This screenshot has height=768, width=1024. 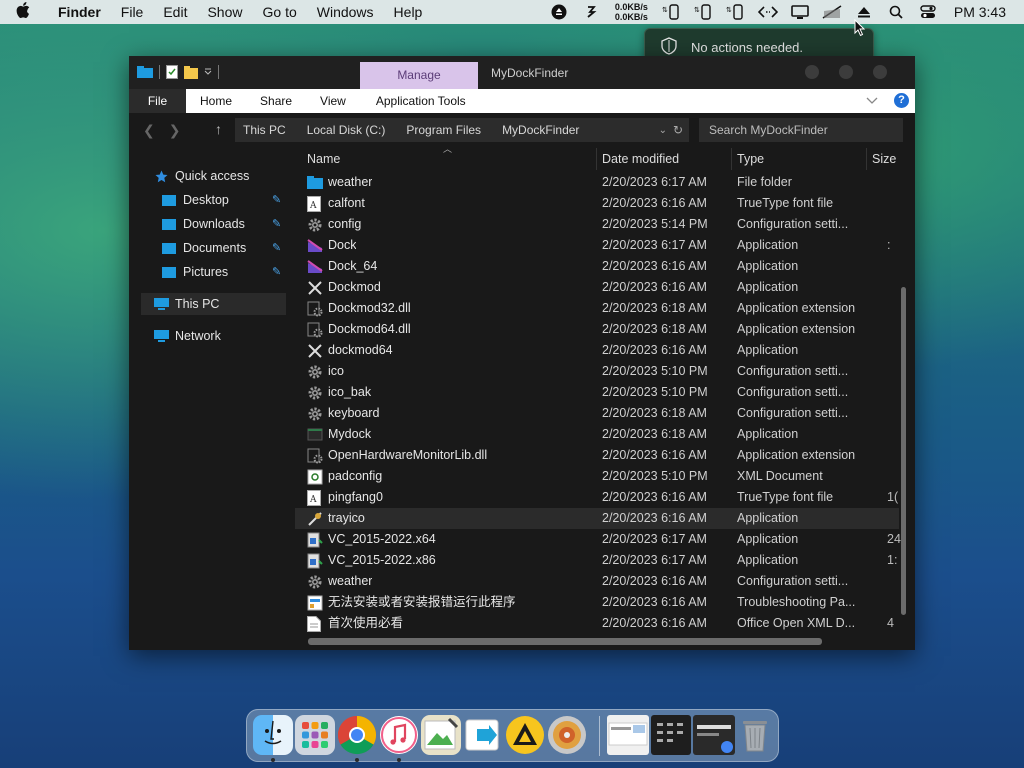 I want to click on breadcrumb-program-files: Program Files, so click(x=433, y=130).